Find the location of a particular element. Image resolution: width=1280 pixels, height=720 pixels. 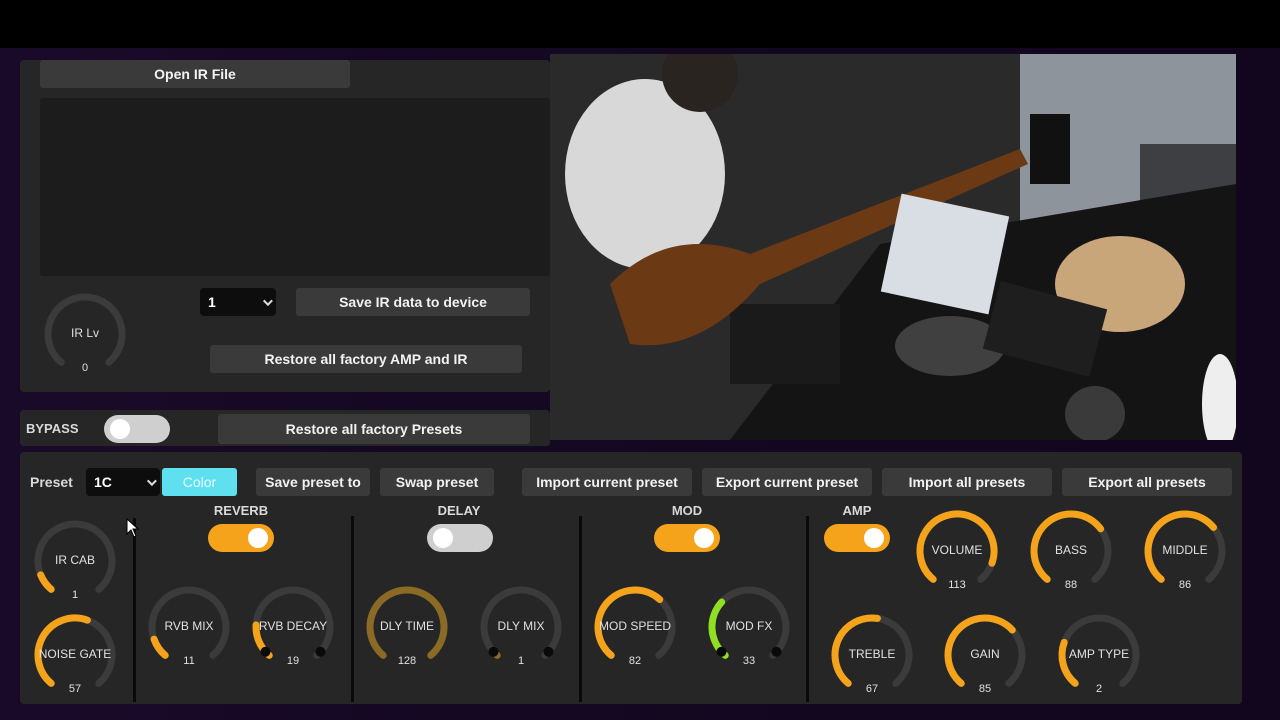

ir-file-list is located at coordinates (295, 187).